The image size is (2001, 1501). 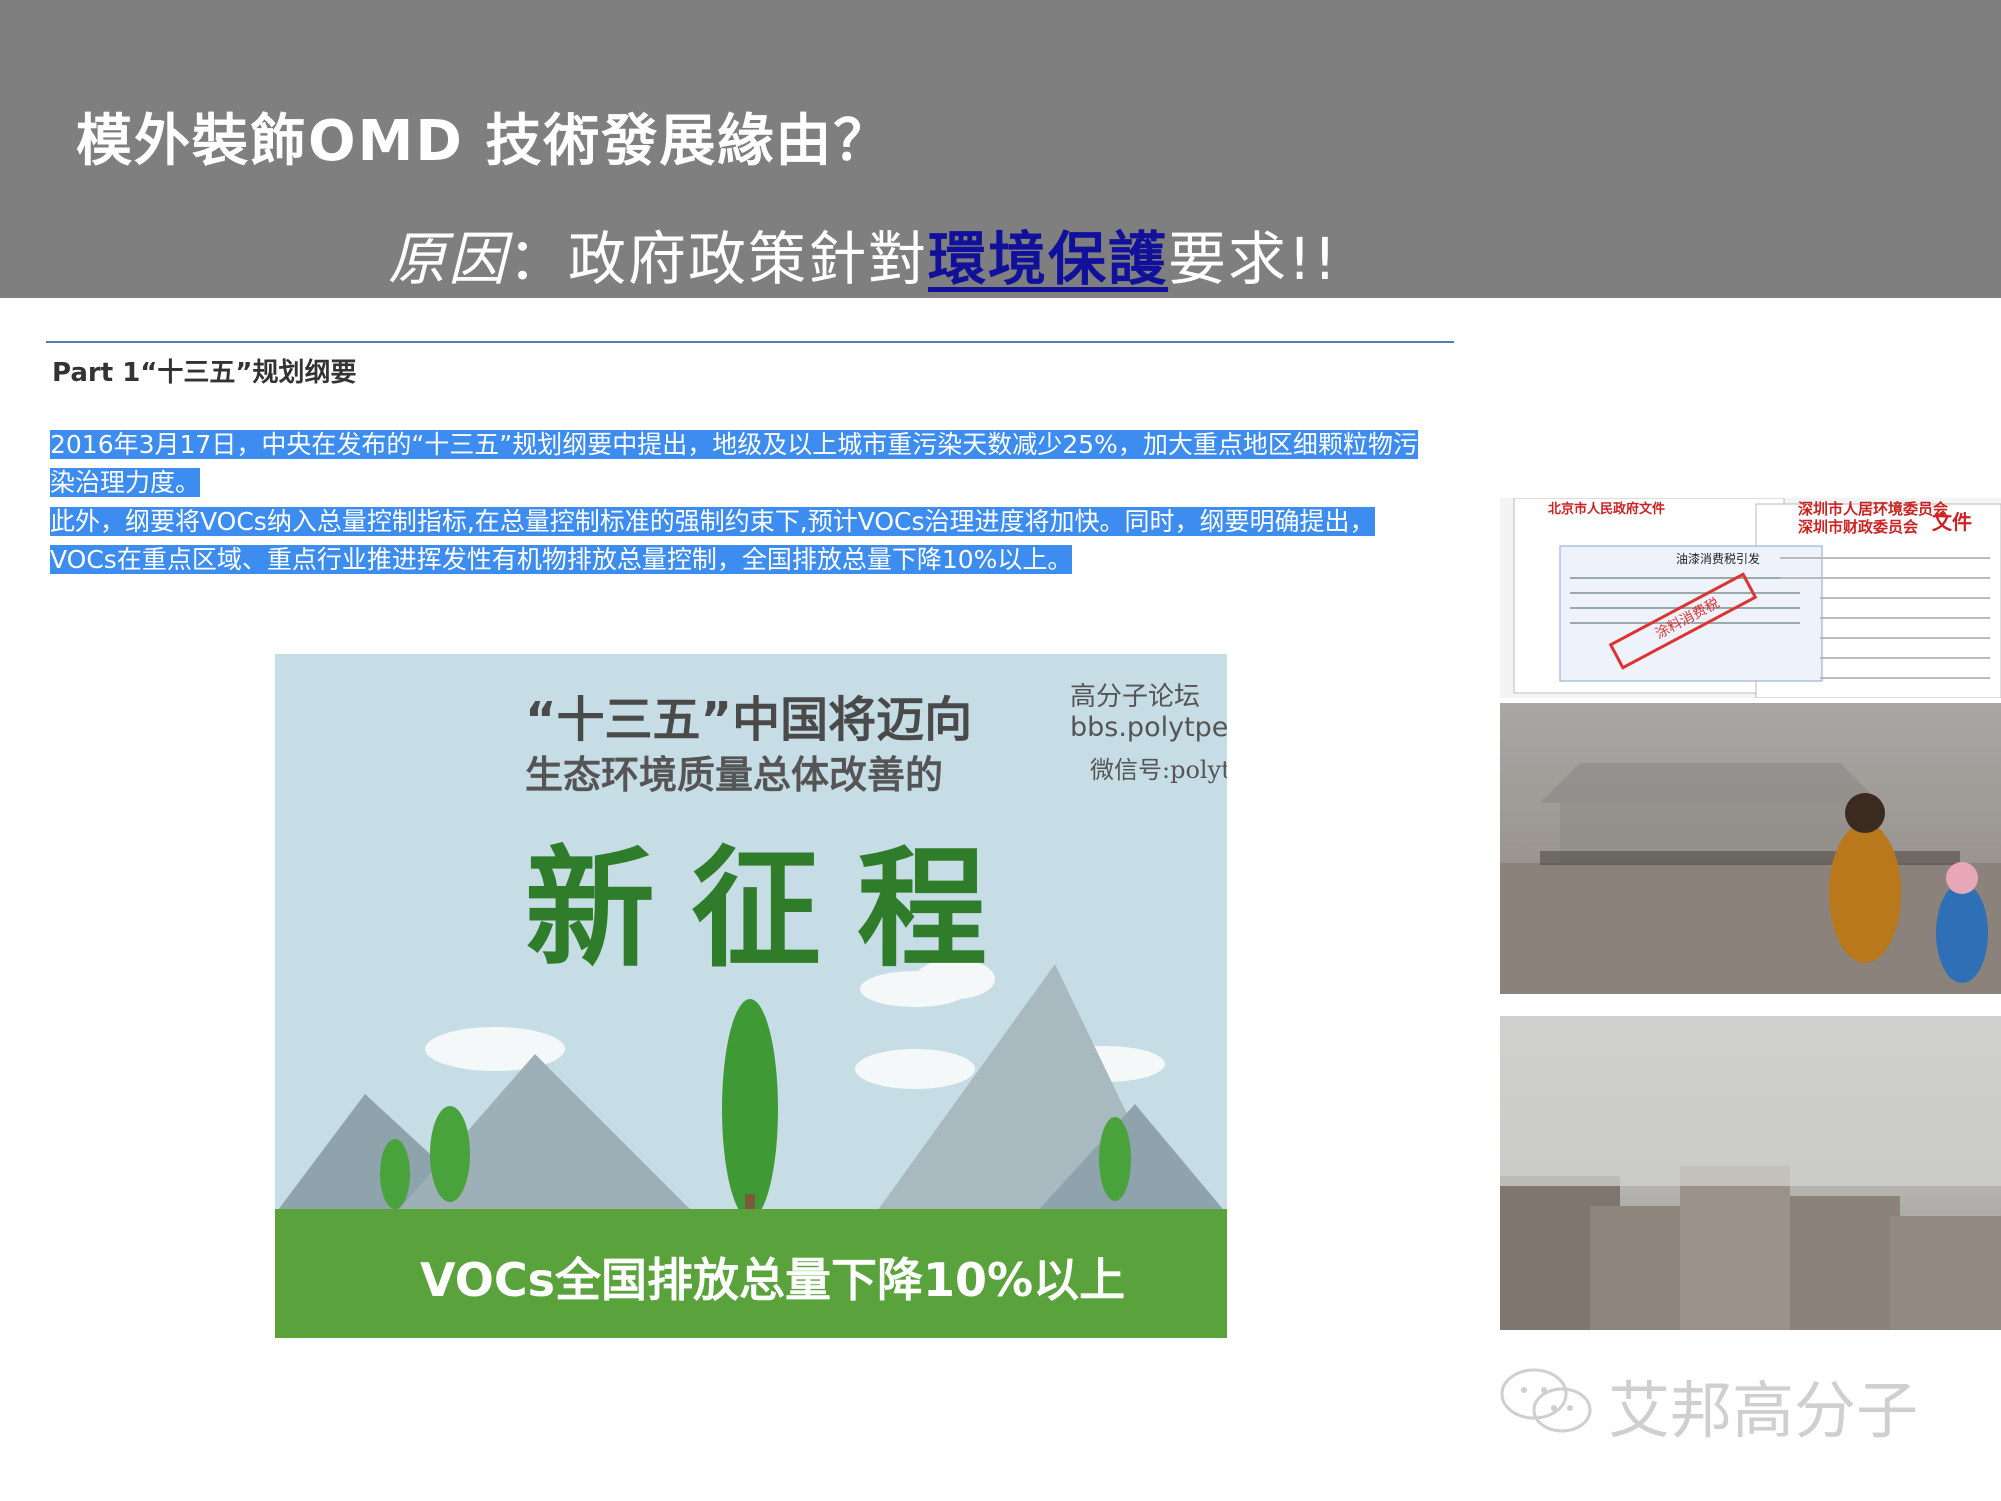 What do you see at coordinates (1757, 598) in the screenshot?
I see `documents-illustration` at bounding box center [1757, 598].